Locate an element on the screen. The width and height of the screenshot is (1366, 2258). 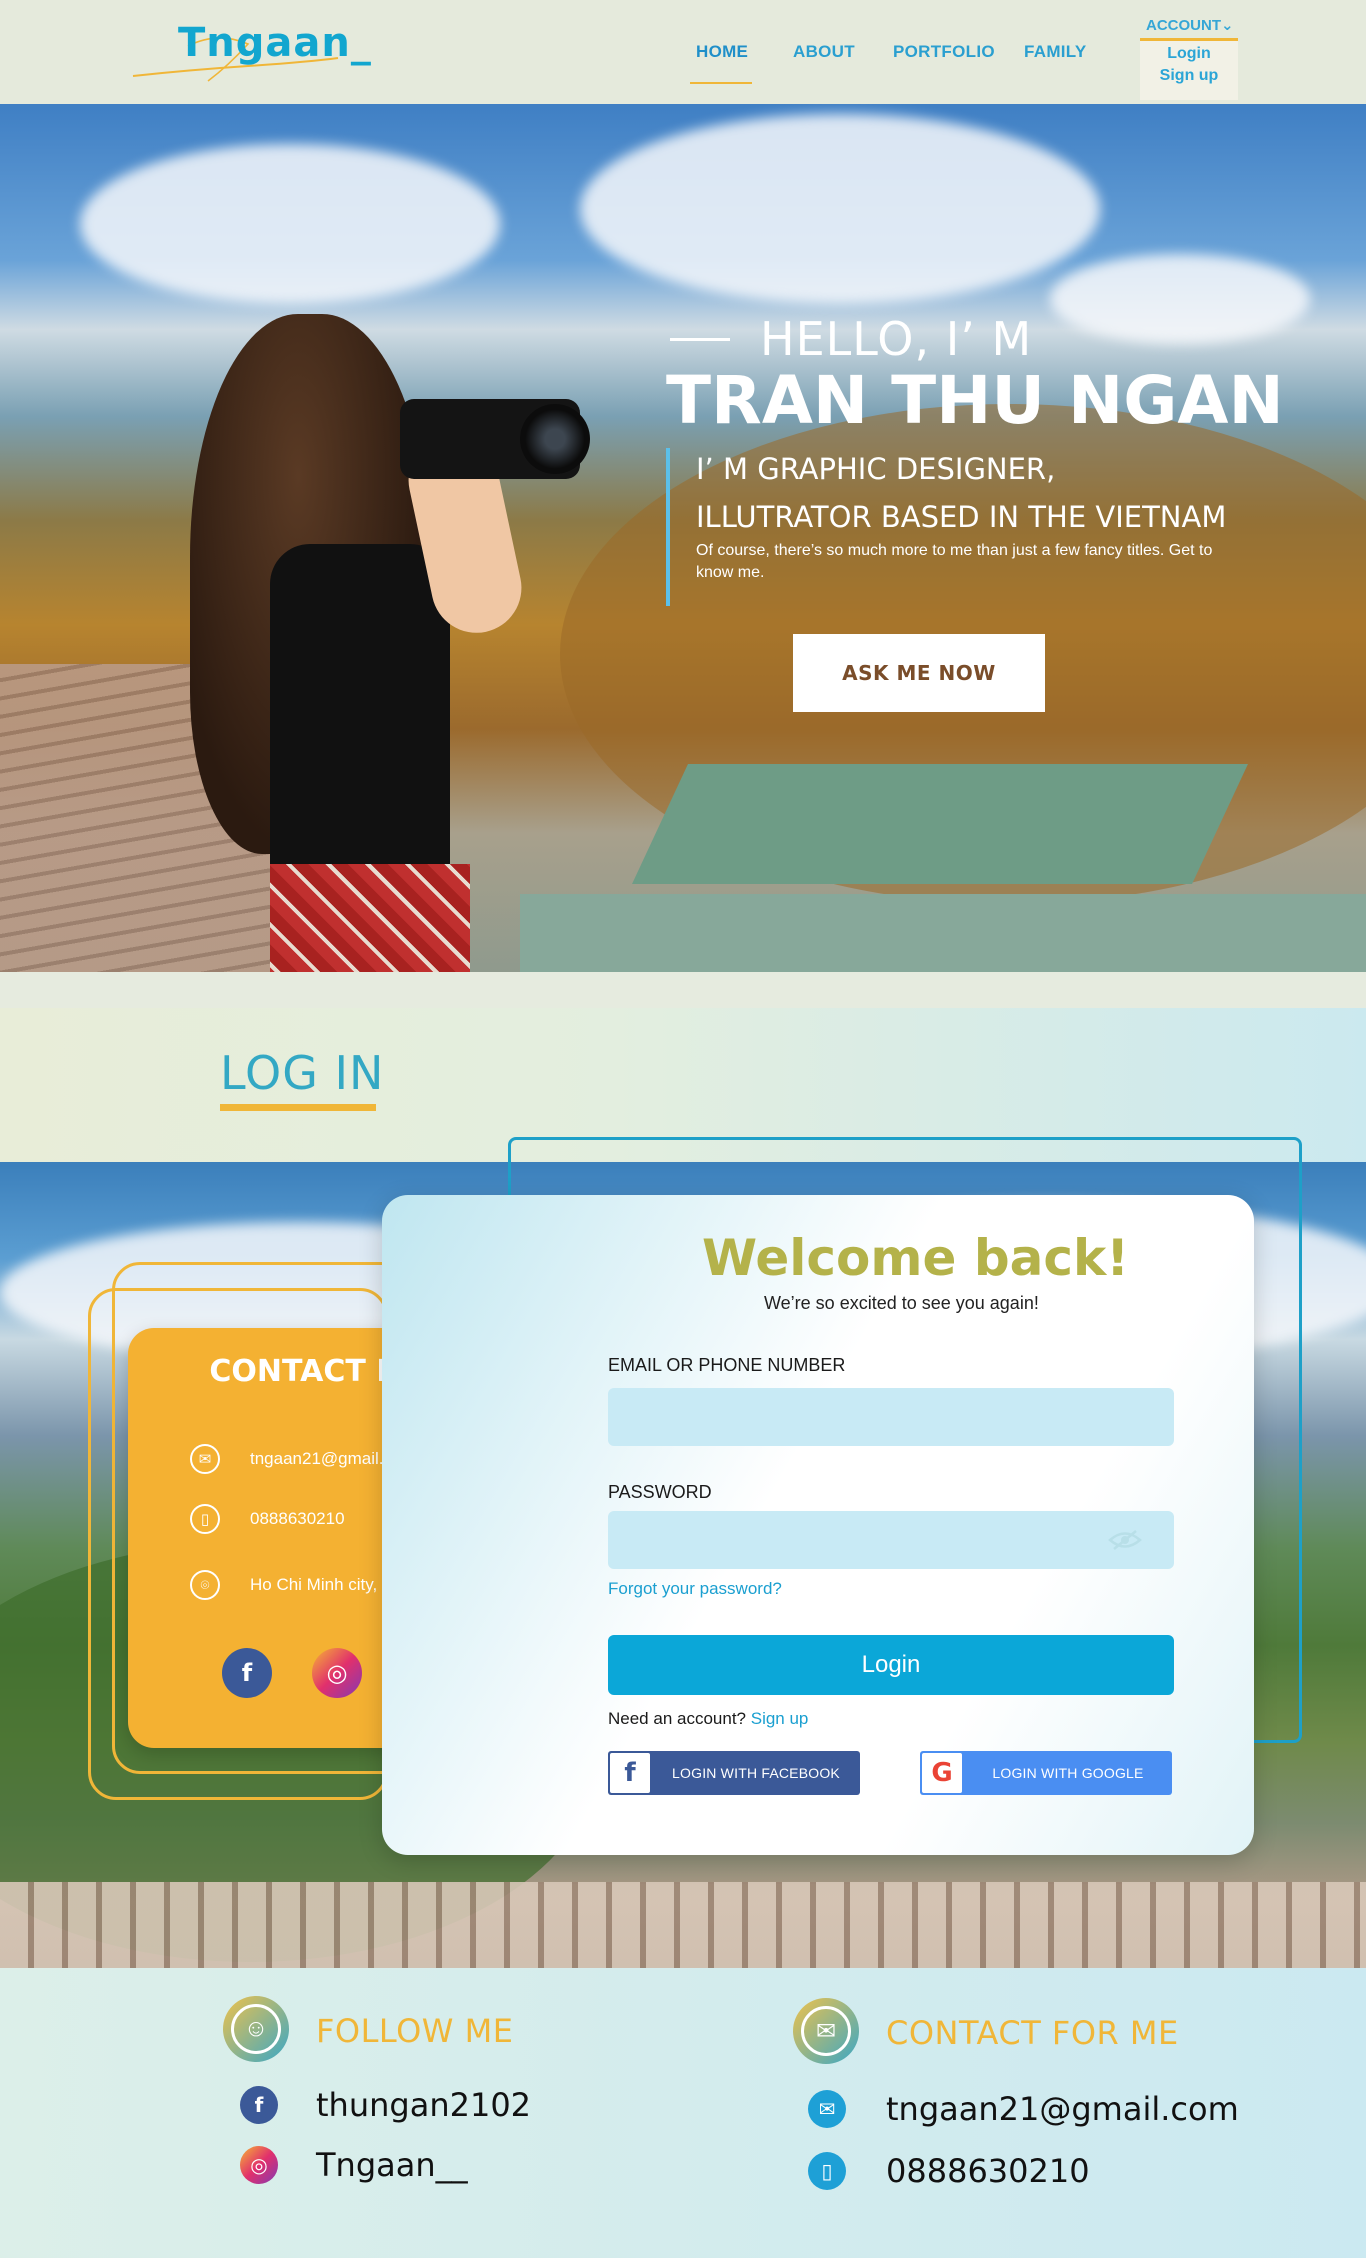
site-logo: Tngaan_ is located at coordinates (249, 53).